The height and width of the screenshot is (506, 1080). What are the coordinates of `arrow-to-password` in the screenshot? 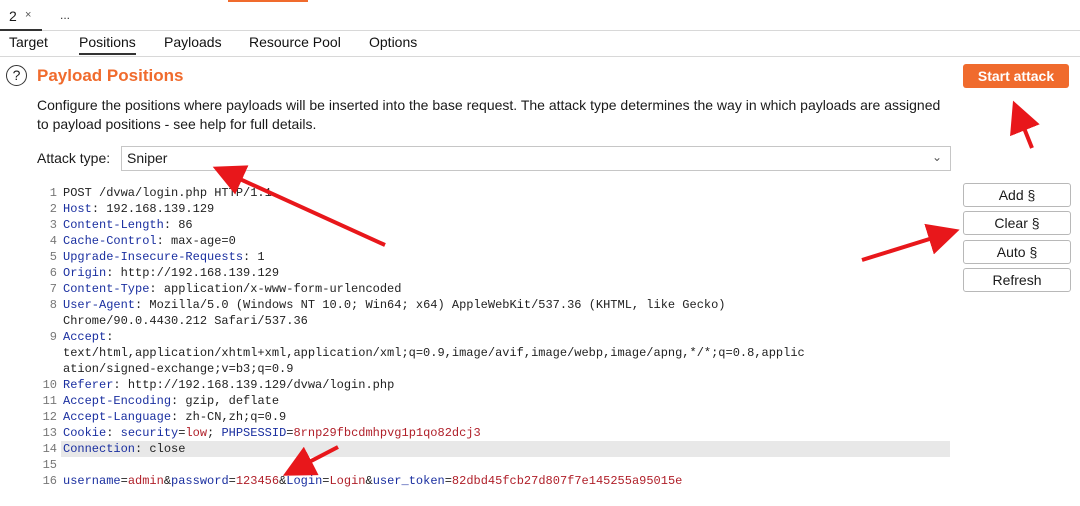 It's located at (310, 460).